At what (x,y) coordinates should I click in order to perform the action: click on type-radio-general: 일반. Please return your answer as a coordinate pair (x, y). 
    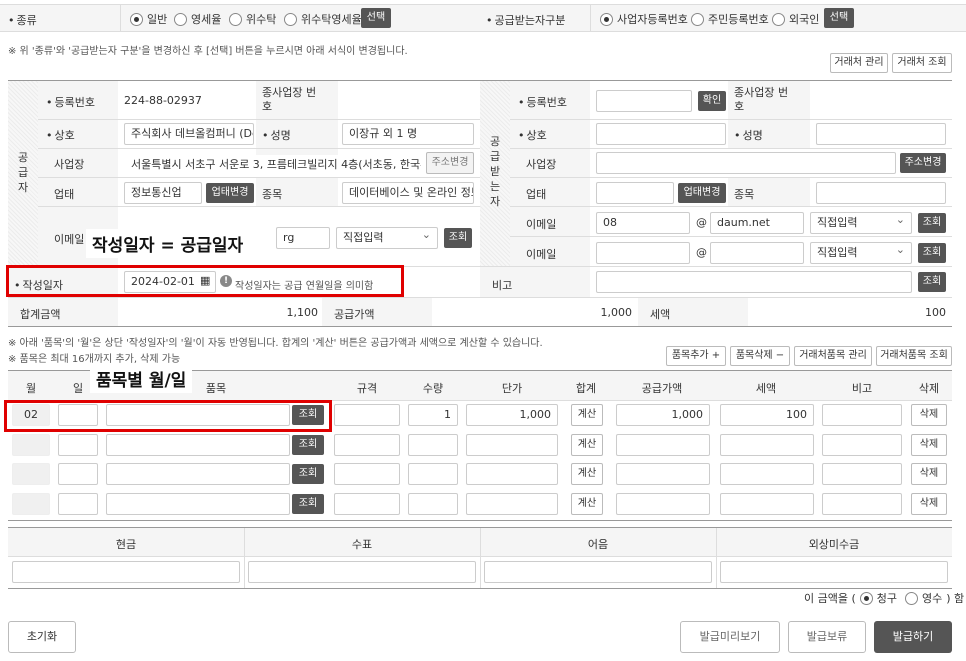
    Looking at the image, I should click on (148, 19).